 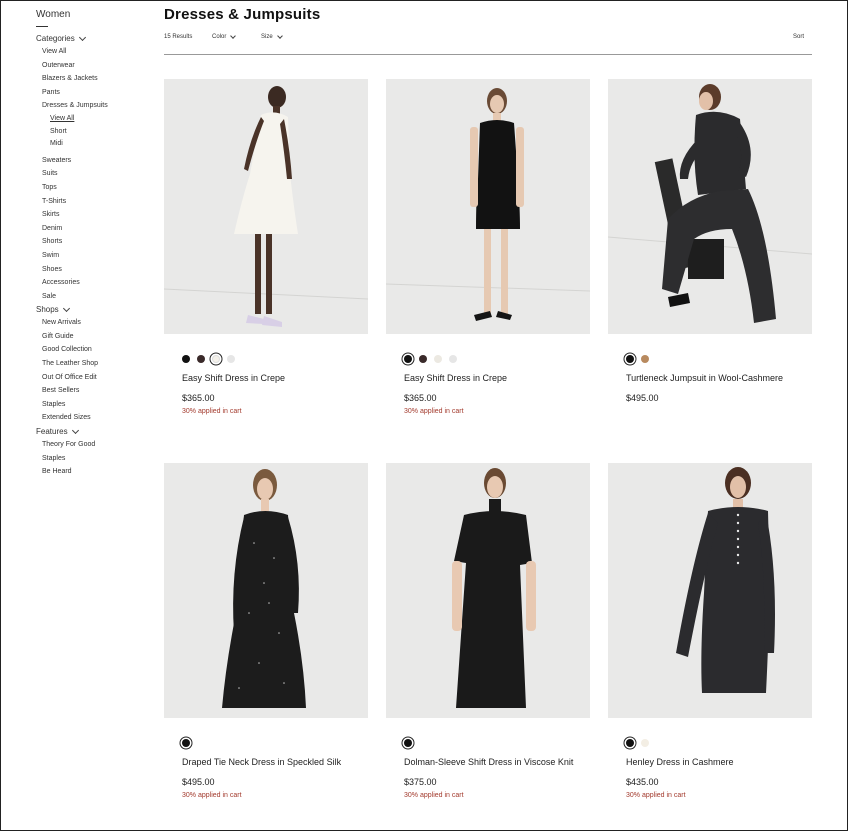 What do you see at coordinates (488, 44) in the screenshot?
I see `filter-bar: 15 Results Color Size Sort` at bounding box center [488, 44].